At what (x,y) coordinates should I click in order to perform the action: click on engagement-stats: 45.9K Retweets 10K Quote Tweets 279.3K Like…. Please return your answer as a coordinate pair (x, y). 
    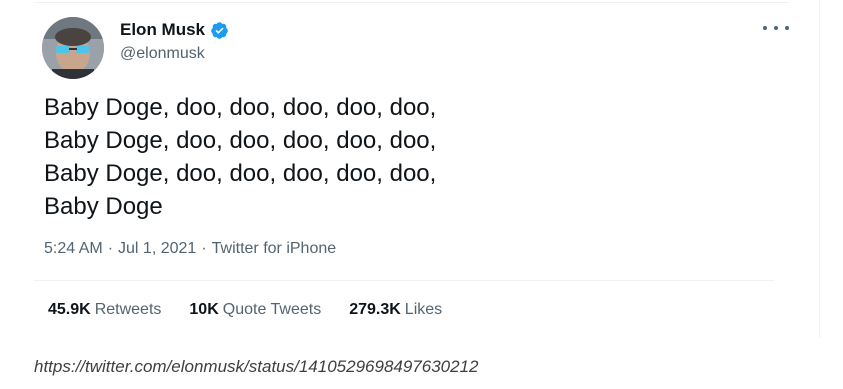
    Looking at the image, I should click on (245, 310).